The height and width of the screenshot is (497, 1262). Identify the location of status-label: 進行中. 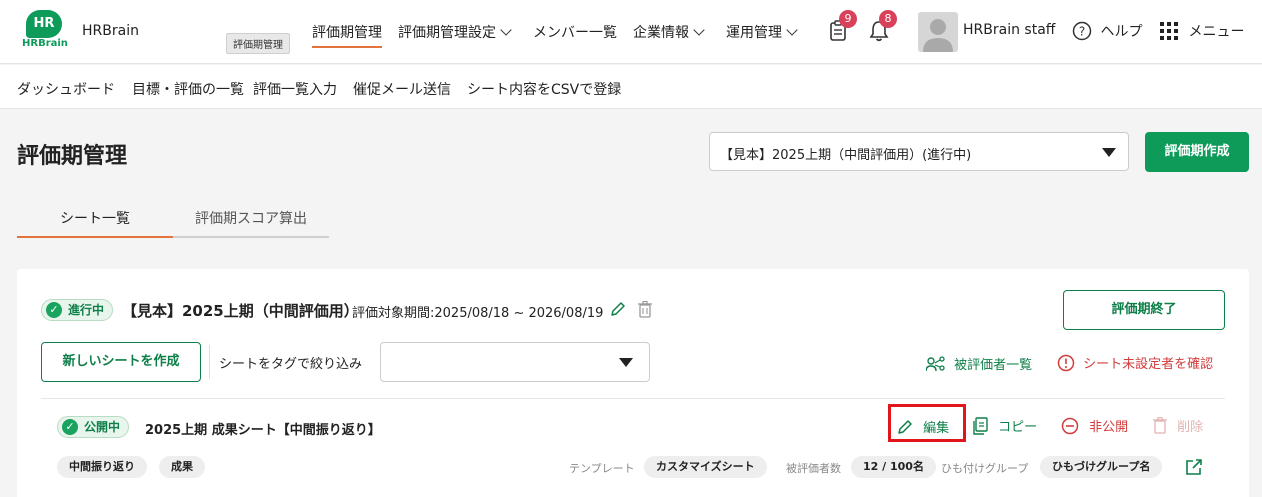
(86, 310).